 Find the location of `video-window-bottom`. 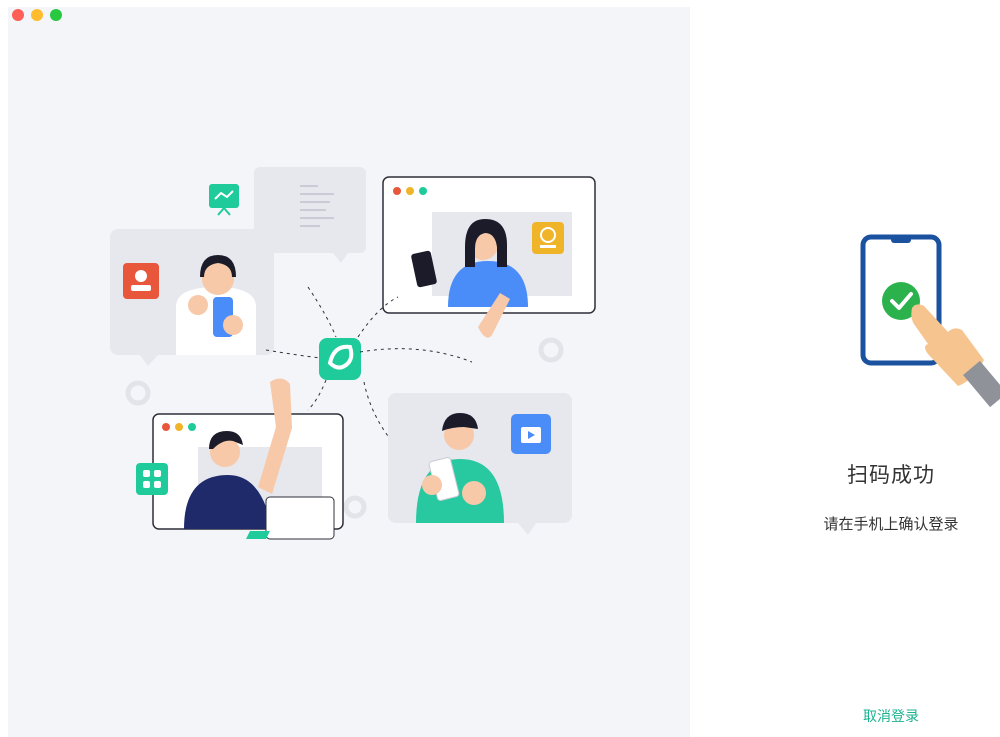

video-window-bottom is located at coordinates (240, 459).